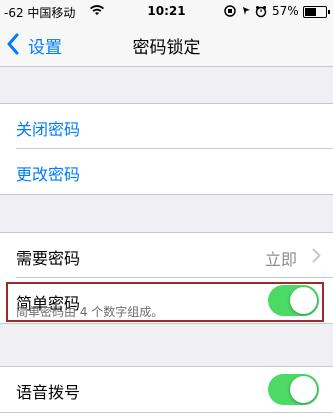 Image resolution: width=333 pixels, height=413 pixels. What do you see at coordinates (166, 11) in the screenshot?
I see `status-bar: -62 中国移动 10:21 57%` at bounding box center [166, 11].